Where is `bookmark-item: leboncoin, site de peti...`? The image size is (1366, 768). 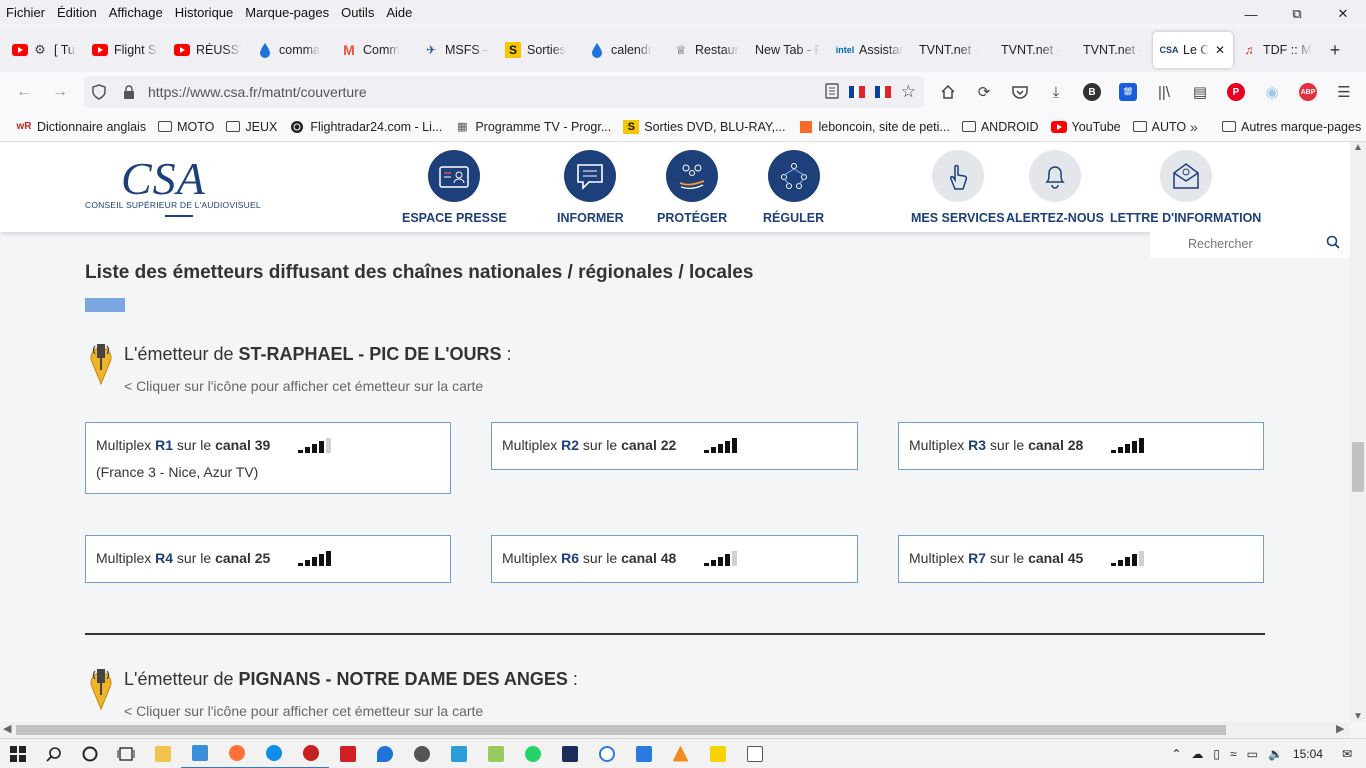
bookmark-item: leboncoin, site de peti... is located at coordinates (874, 127).